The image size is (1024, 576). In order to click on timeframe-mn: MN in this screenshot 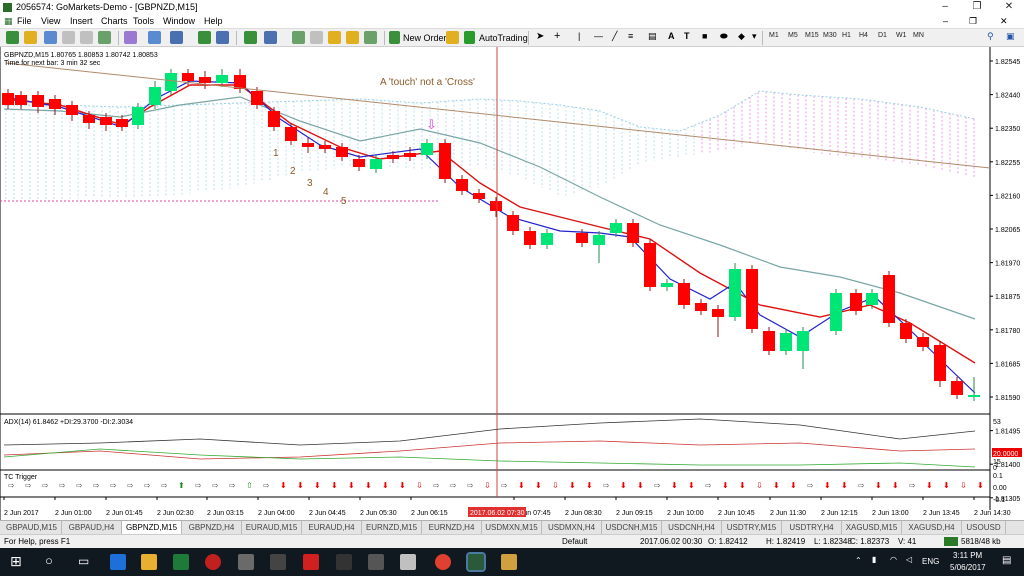, I will do `click(918, 35)`.